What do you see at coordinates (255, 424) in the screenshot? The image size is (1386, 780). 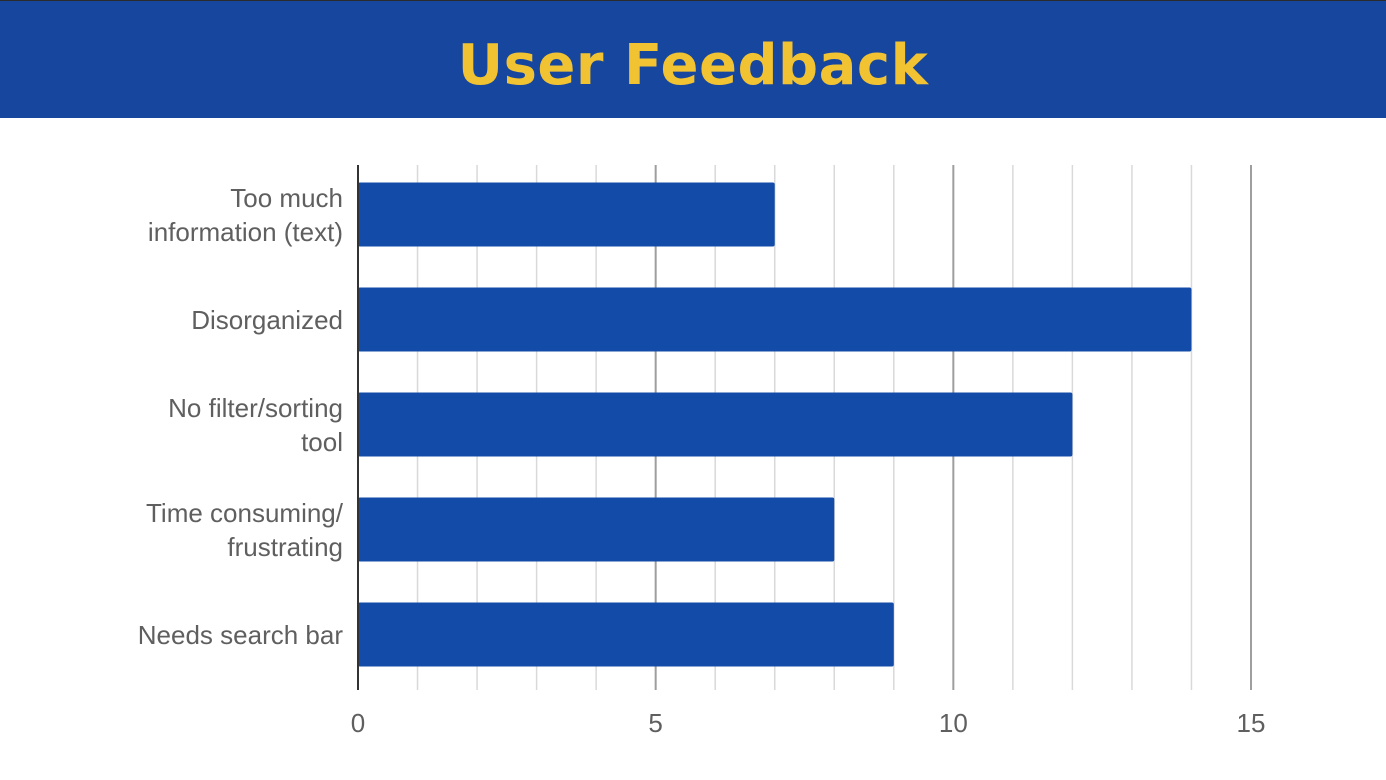 I see `y-category-label: No filter/sorting tool` at bounding box center [255, 424].